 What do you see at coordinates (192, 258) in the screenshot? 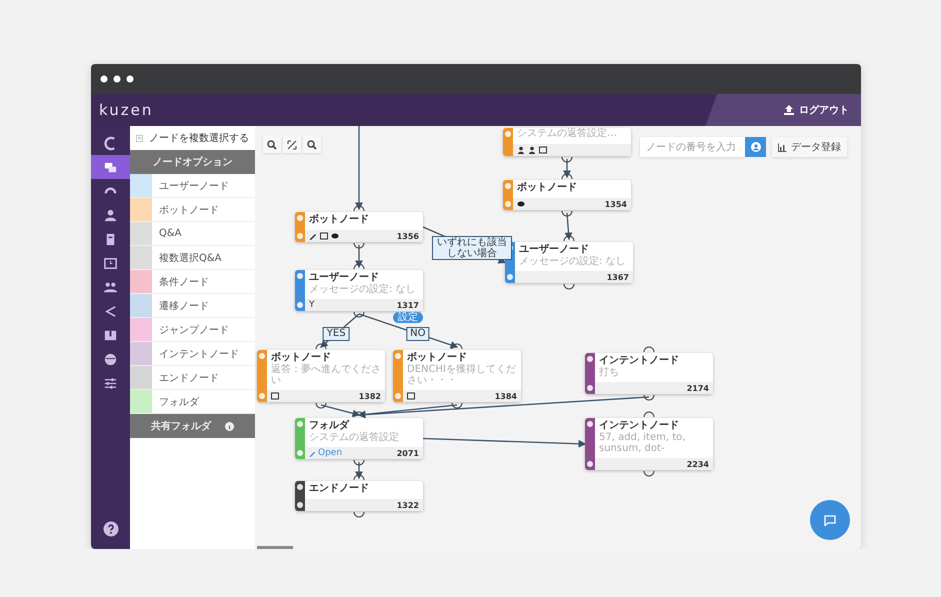
I see `menu-item: 複数選択Q&A` at bounding box center [192, 258].